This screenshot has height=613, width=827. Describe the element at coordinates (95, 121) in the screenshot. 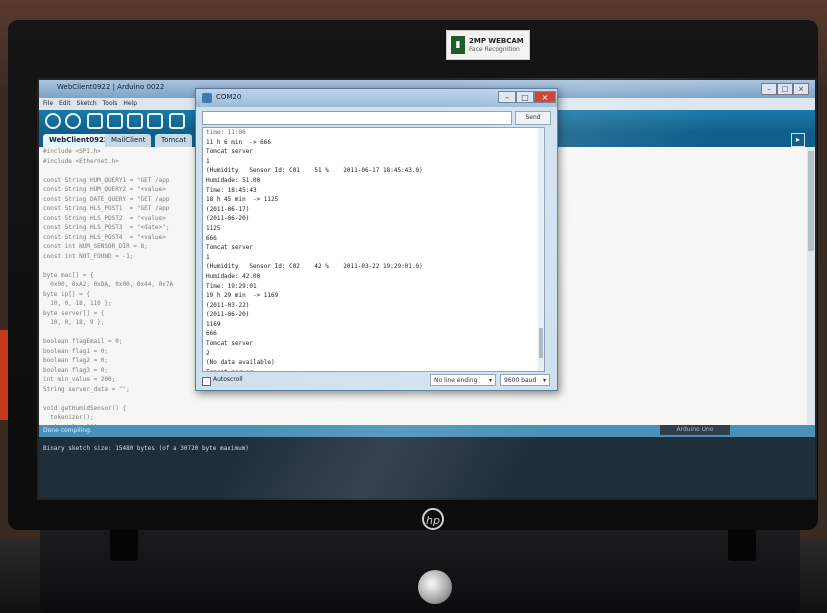

I see `new-icon` at that location.